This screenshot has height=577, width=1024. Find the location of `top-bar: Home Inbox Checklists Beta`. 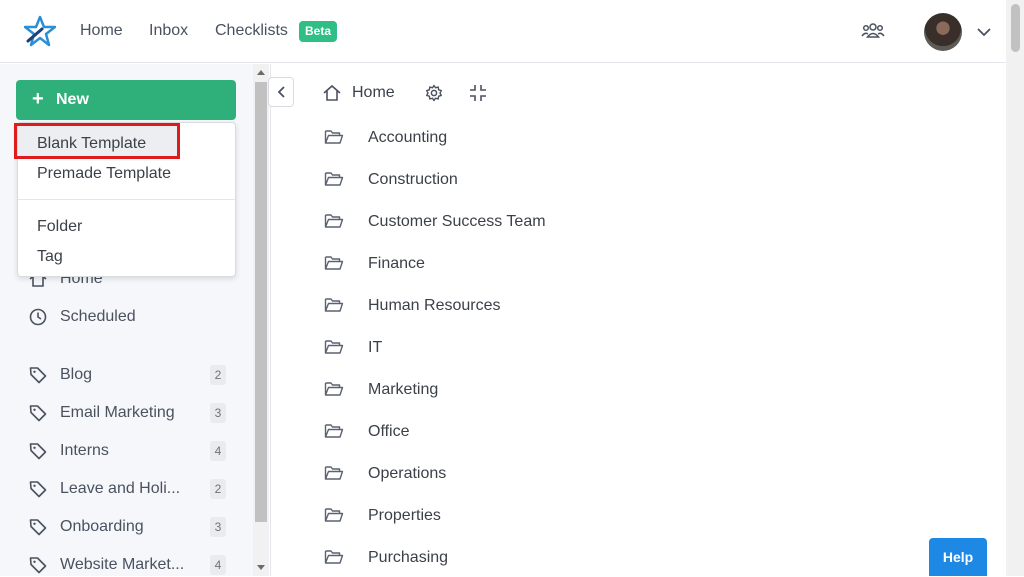

top-bar: Home Inbox Checklists Beta is located at coordinates (503, 31).